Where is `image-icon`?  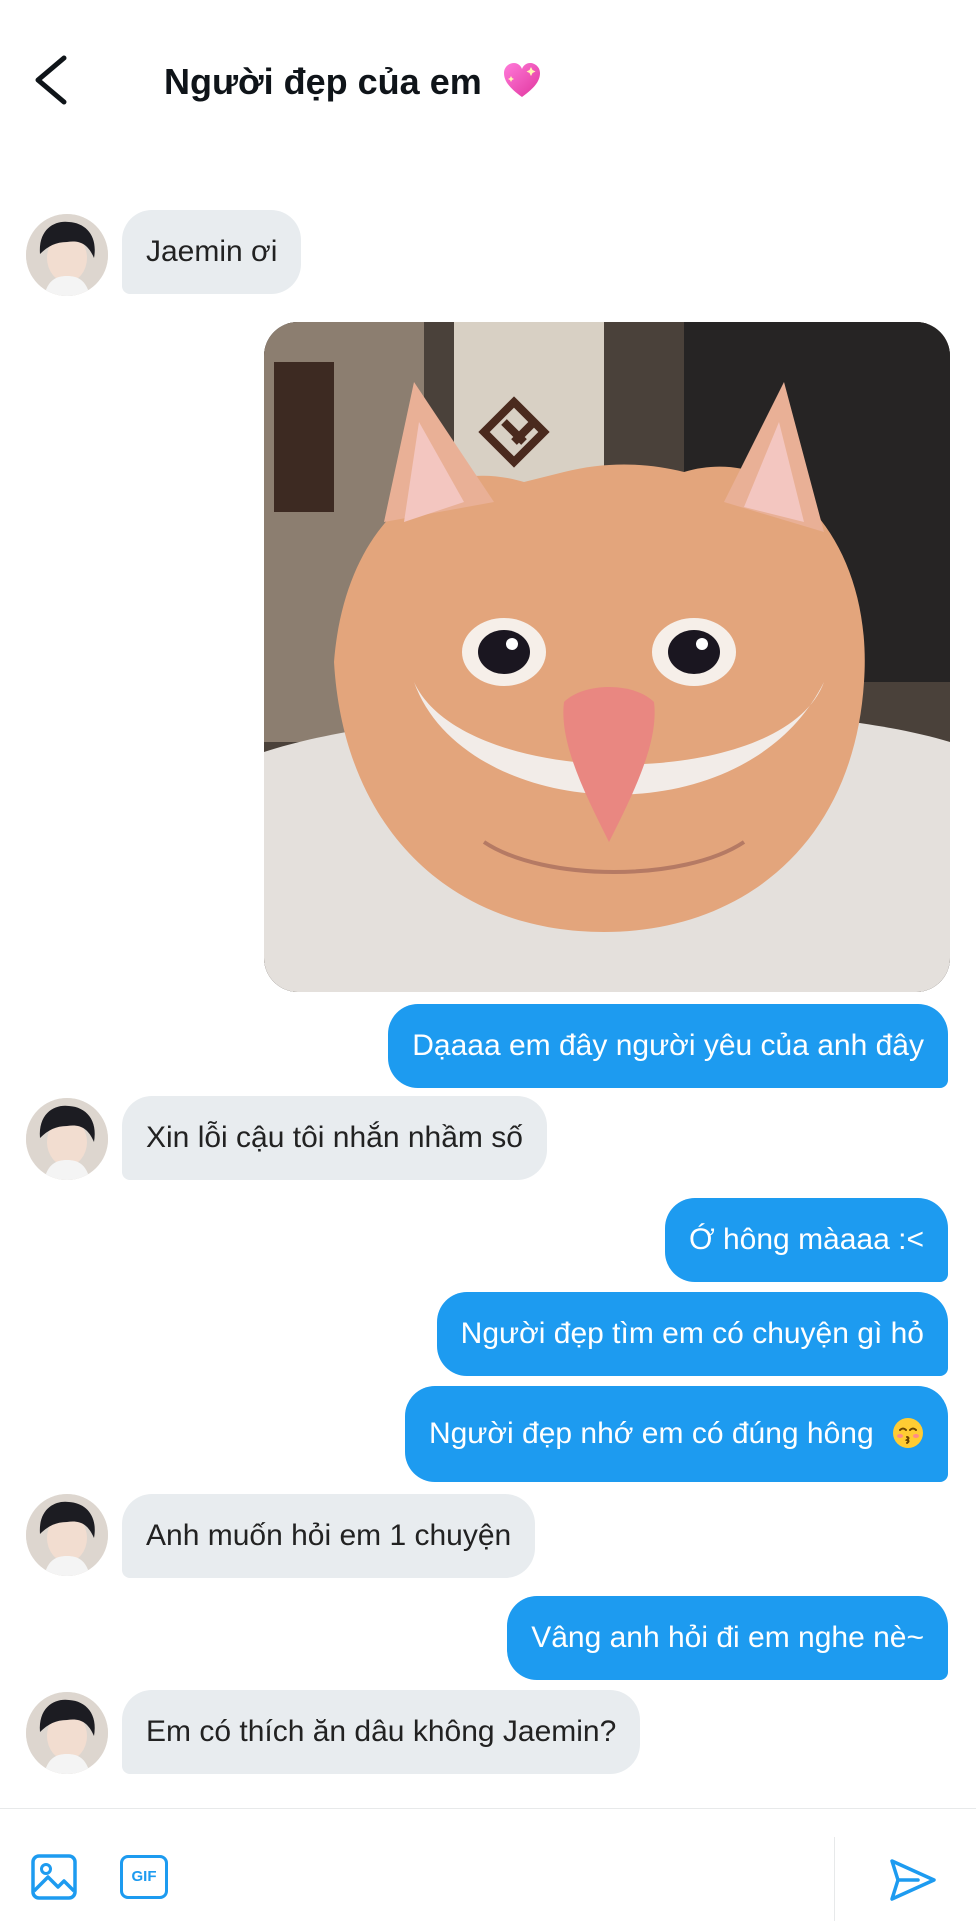
image-icon is located at coordinates (54, 1877).